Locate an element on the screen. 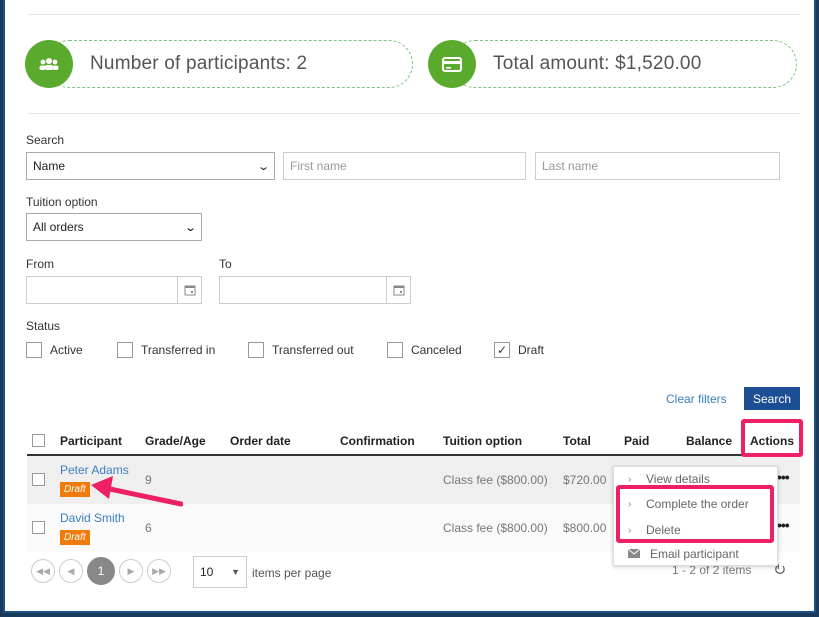  last-page-button: ▶▶ is located at coordinates (159, 571).